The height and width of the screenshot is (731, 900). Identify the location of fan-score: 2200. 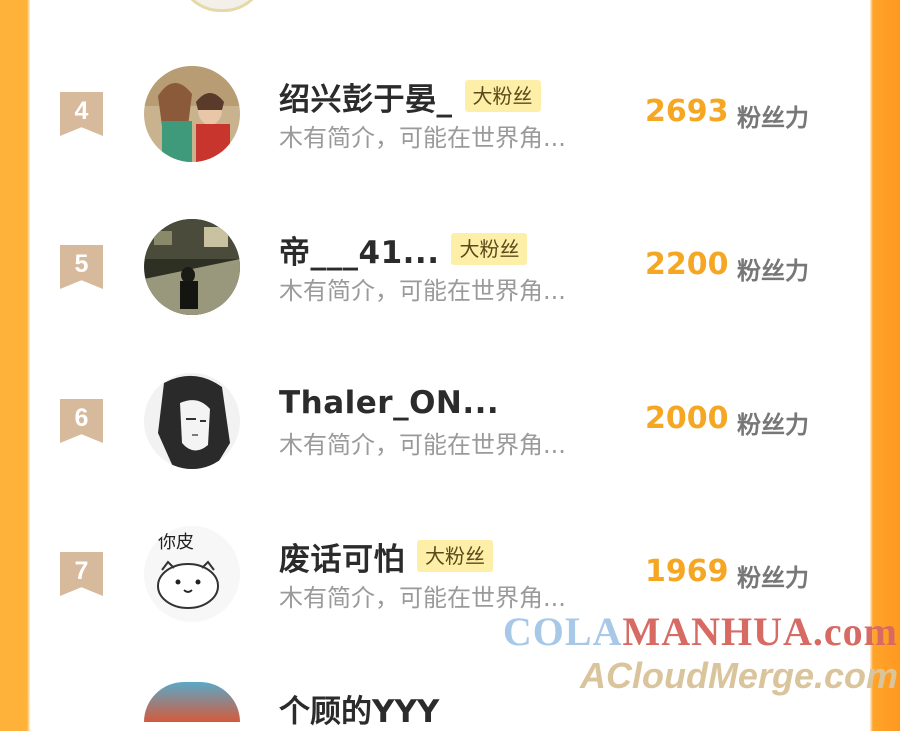
(687, 264).